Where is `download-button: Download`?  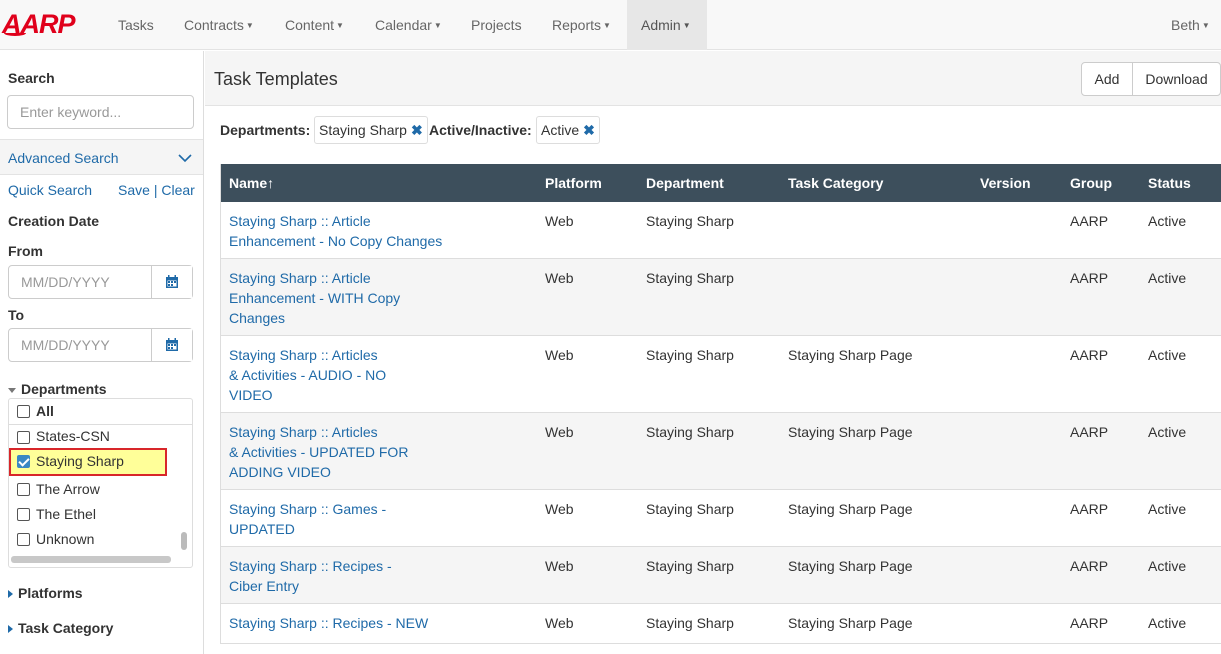
download-button: Download is located at coordinates (1176, 79).